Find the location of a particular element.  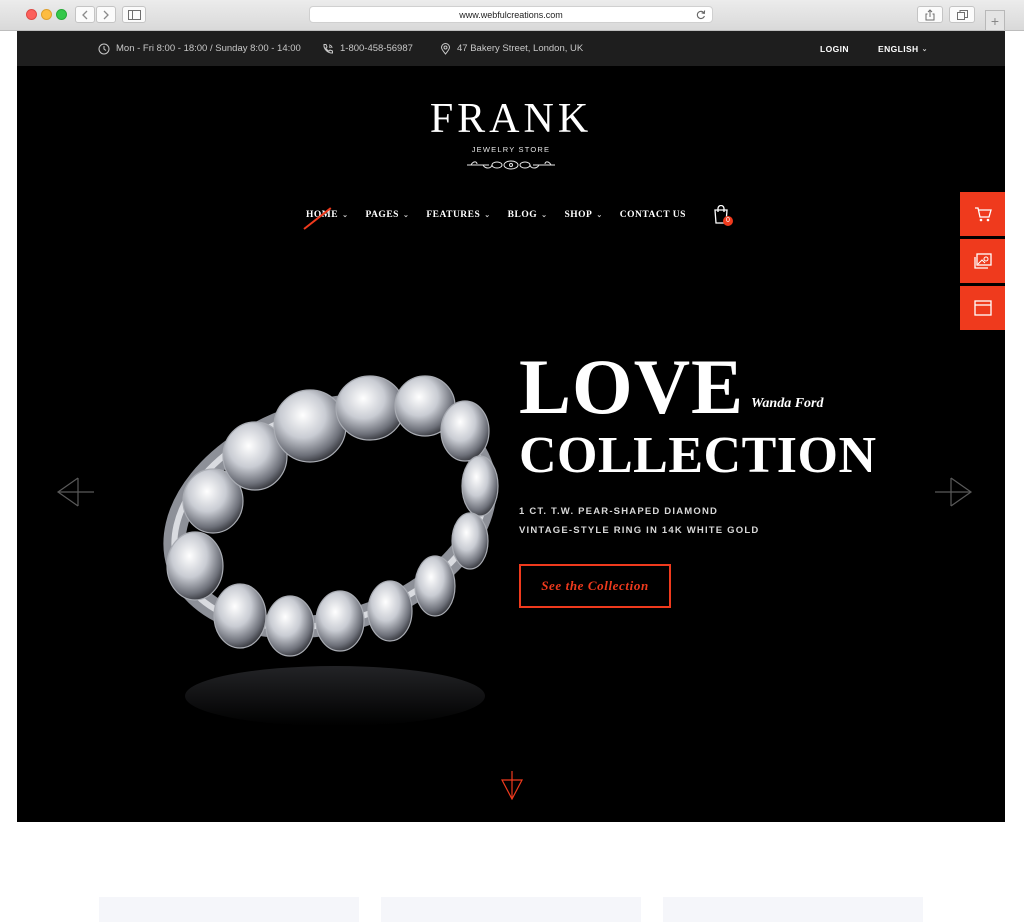

forward-button is located at coordinates (106, 14).